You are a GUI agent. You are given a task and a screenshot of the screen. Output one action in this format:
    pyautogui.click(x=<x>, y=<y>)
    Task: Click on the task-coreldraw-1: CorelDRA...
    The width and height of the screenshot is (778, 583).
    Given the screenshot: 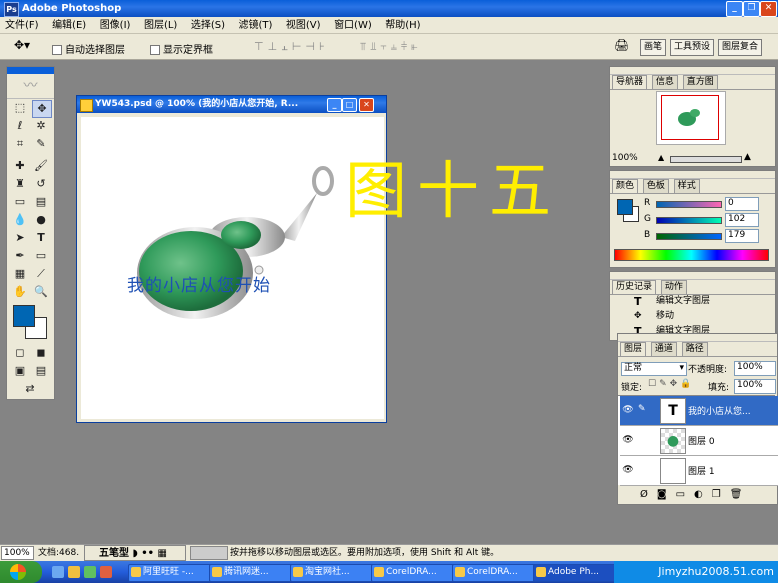 What is the action you would take?
    pyautogui.click(x=418, y=573)
    